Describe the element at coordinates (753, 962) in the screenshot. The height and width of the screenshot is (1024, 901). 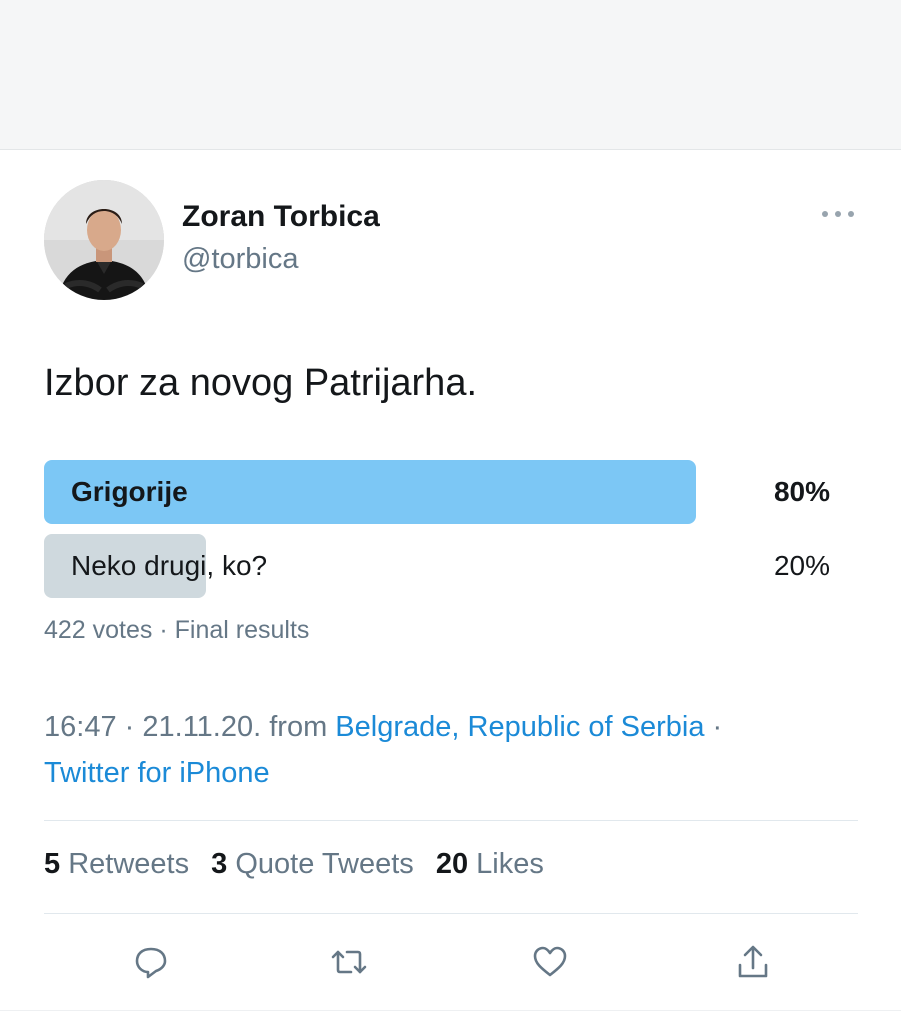
I see `share-icon` at that location.